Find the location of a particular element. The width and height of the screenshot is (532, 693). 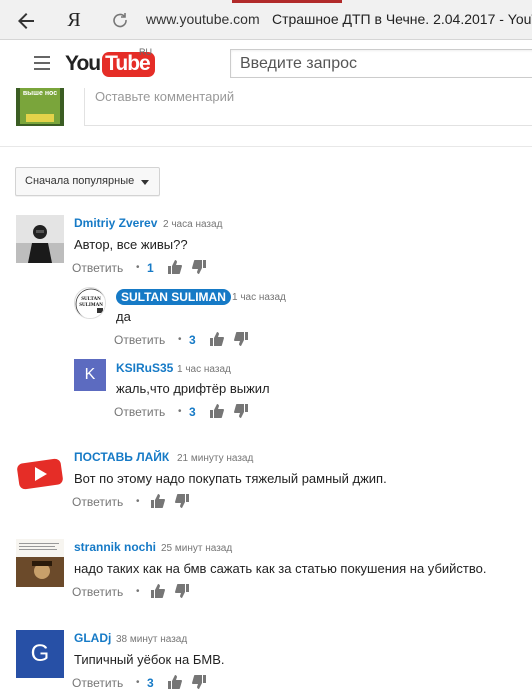

sort-dropdown-button: Сначала популярные is located at coordinates (87, 181).